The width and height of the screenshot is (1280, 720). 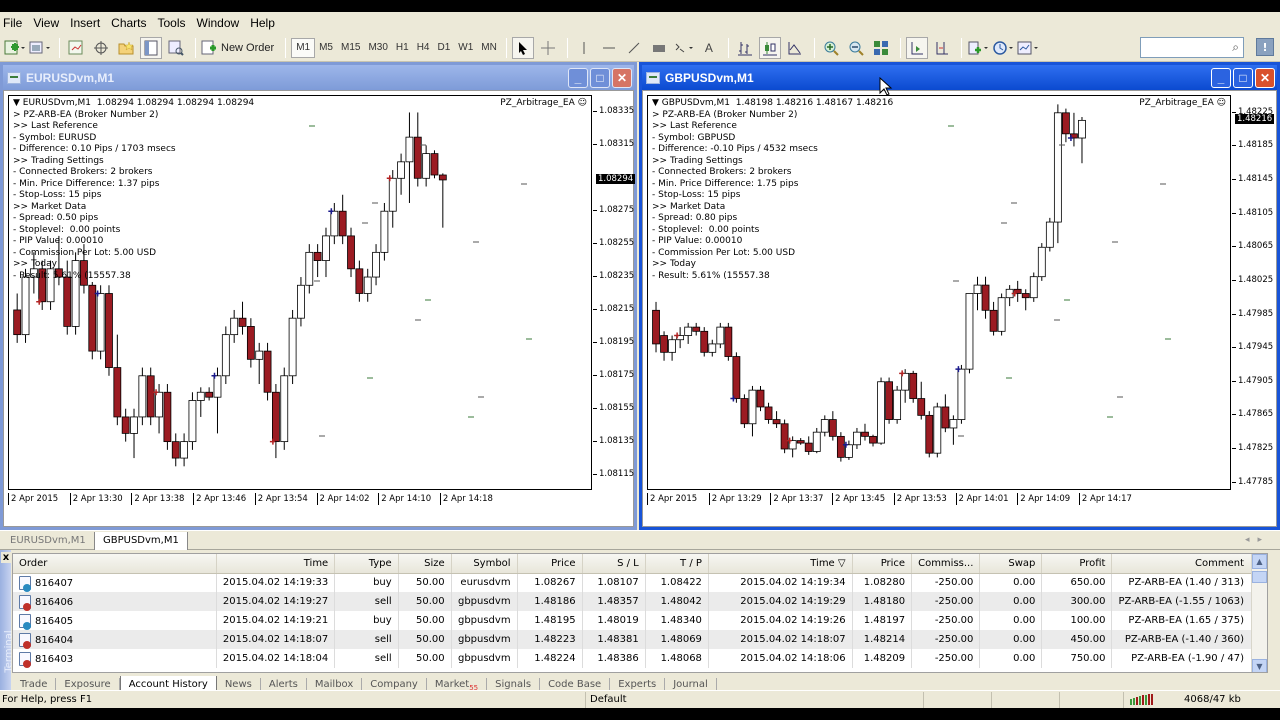 I want to click on strategy-tester-button, so click(x=176, y=48).